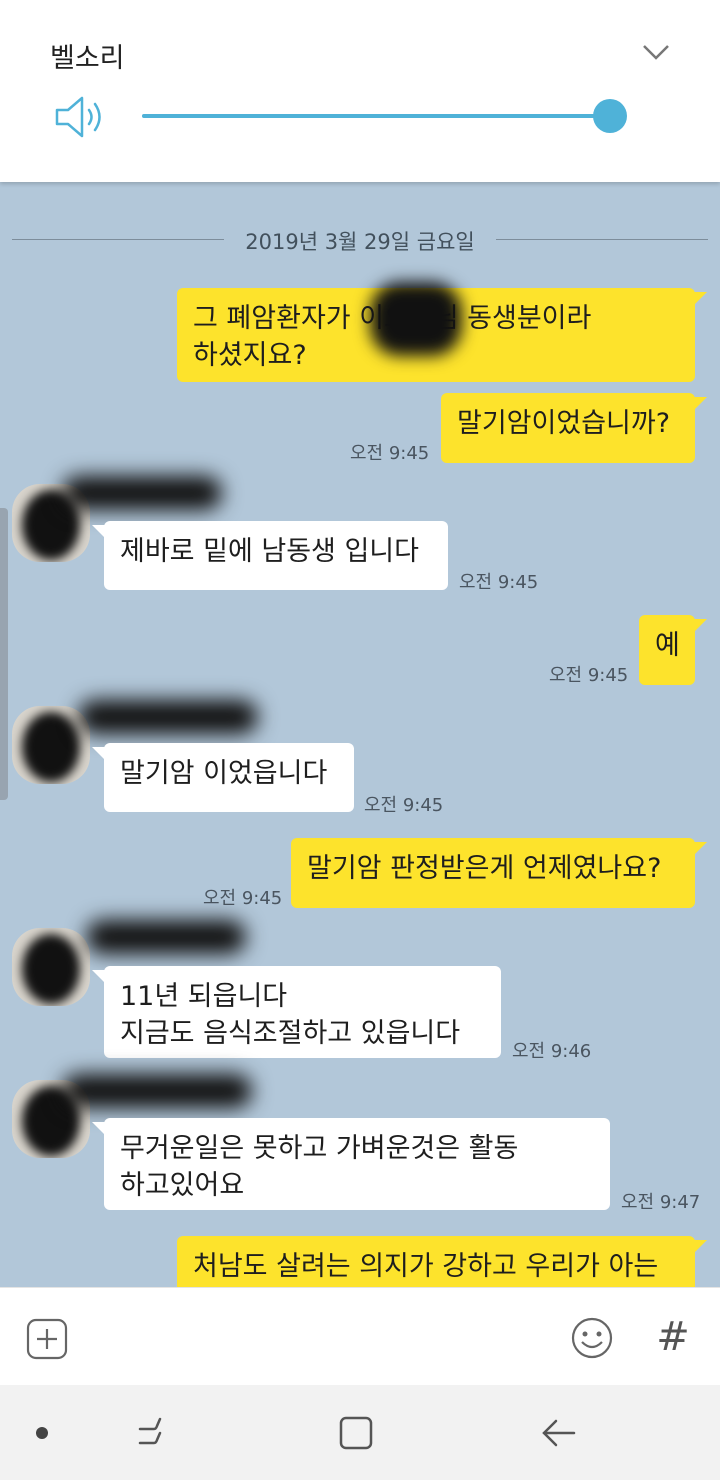  I want to click on volume-title: 벨소리, so click(87, 58).